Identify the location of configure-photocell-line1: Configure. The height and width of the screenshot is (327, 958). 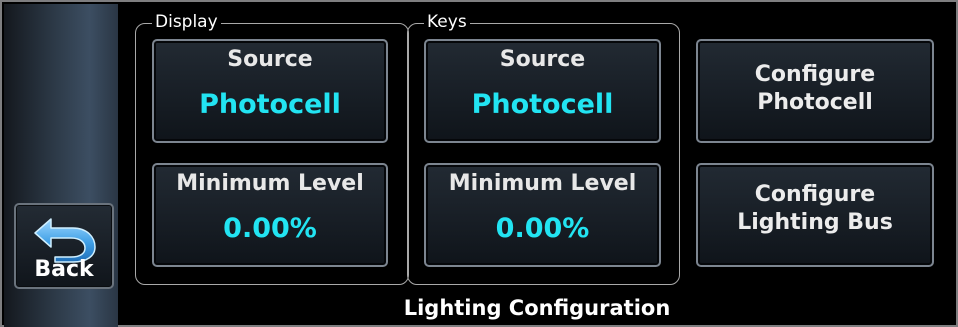
(815, 74).